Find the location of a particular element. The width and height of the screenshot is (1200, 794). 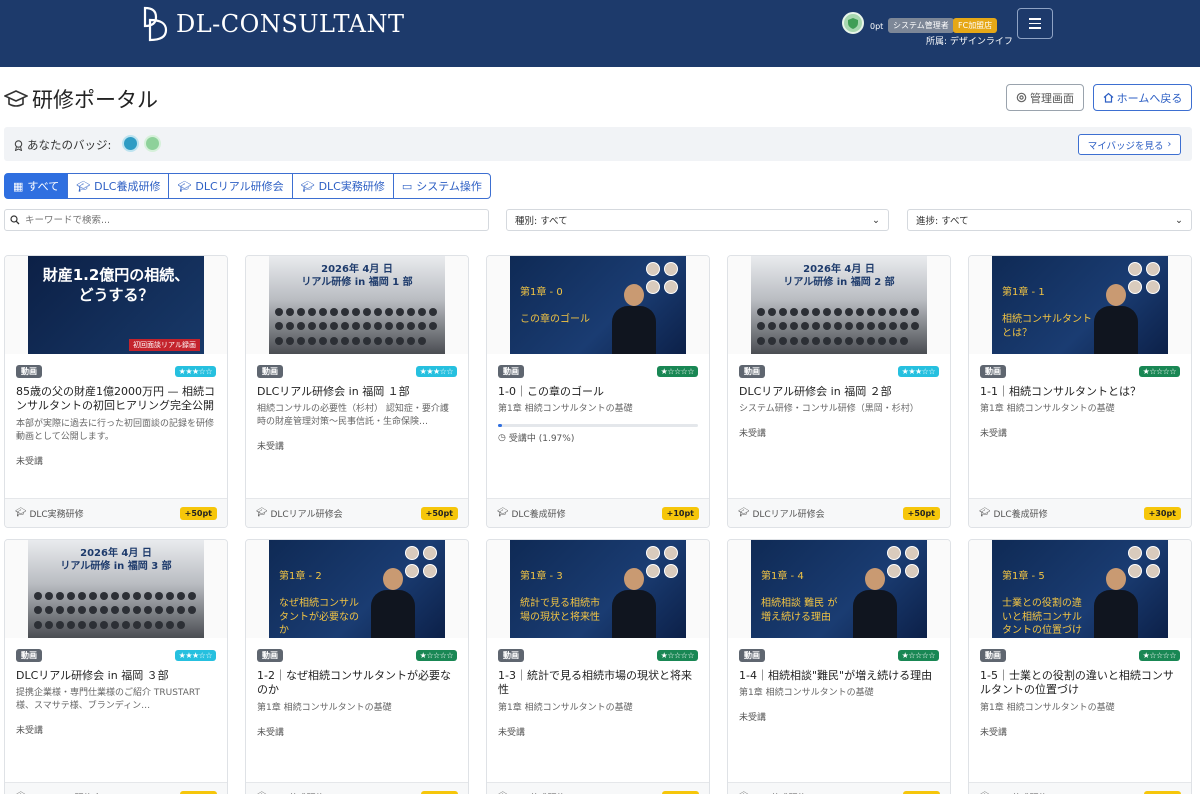

thumbnail-caption: 2026年 4月 日 リアル研修 in 福岡 1 部 is located at coordinates (357, 276).